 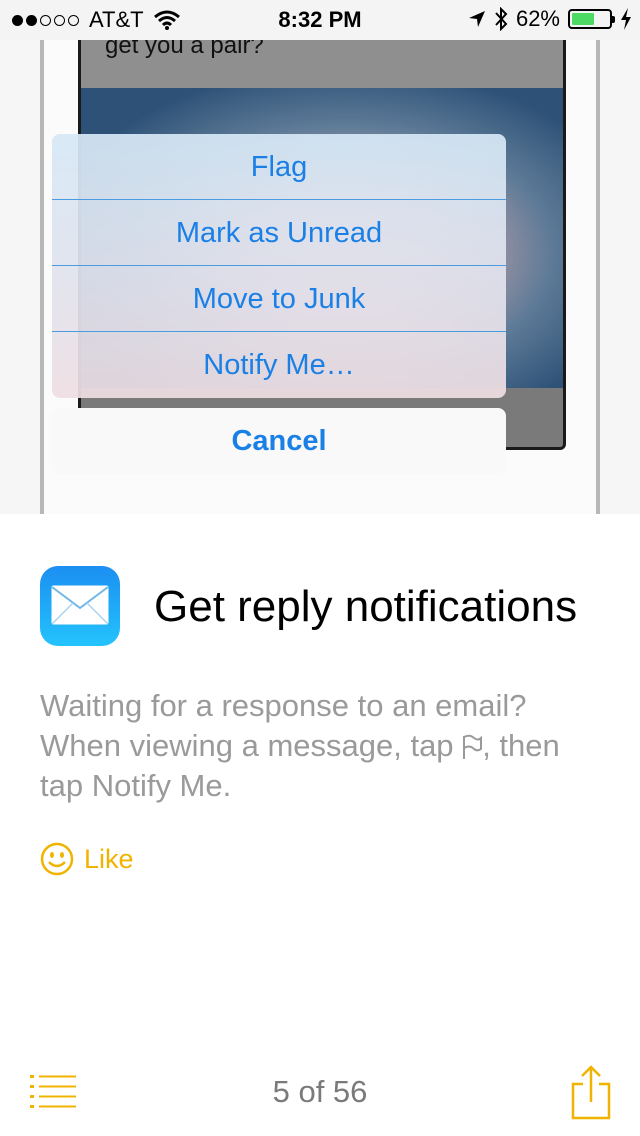 I want to click on action-mark-as-unread: Mark as Unread, so click(x=279, y=233).